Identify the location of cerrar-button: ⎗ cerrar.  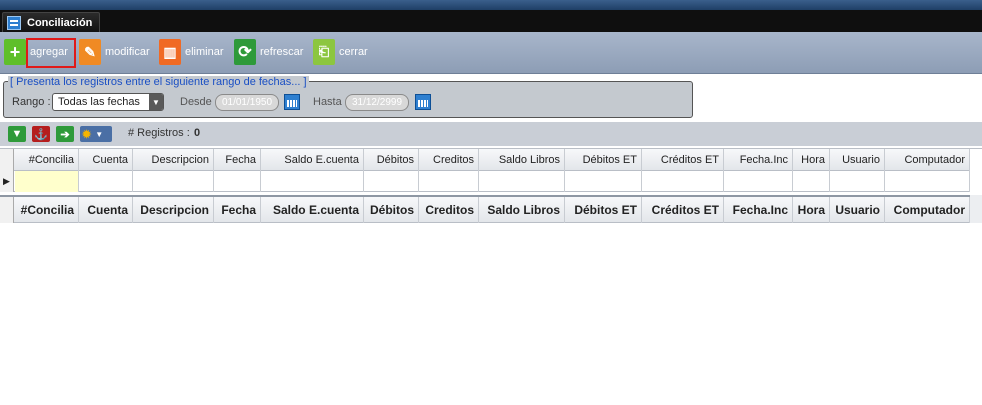
(340, 52).